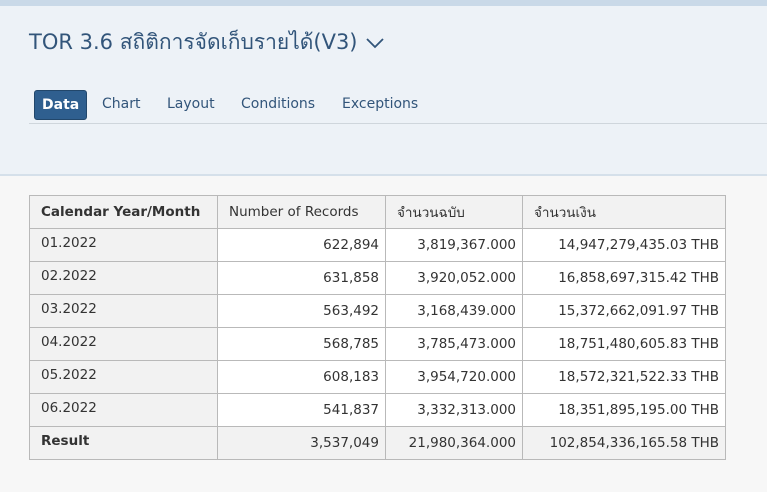  What do you see at coordinates (123, 377) in the screenshot?
I see `row-month: 05.2022` at bounding box center [123, 377].